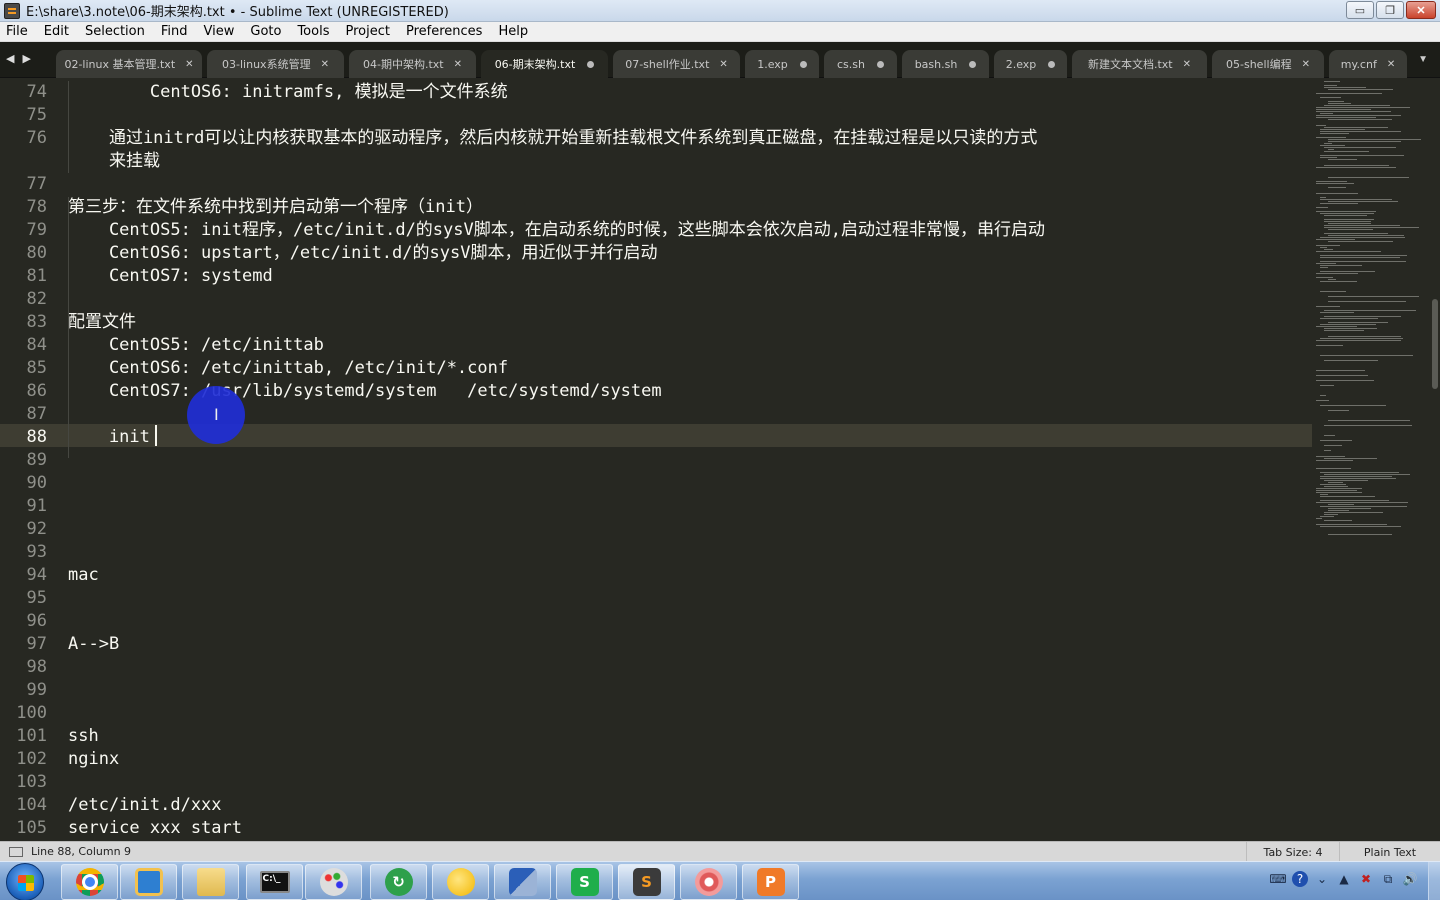  I want to click on taskbar-chrome, so click(89, 882).